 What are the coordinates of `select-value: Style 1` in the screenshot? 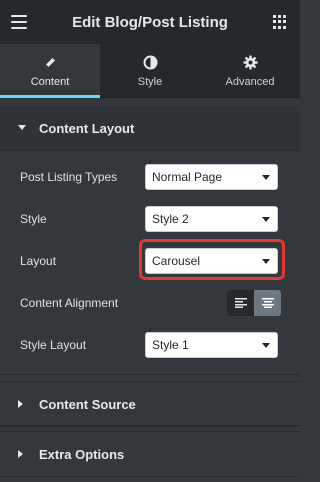 It's located at (170, 345).